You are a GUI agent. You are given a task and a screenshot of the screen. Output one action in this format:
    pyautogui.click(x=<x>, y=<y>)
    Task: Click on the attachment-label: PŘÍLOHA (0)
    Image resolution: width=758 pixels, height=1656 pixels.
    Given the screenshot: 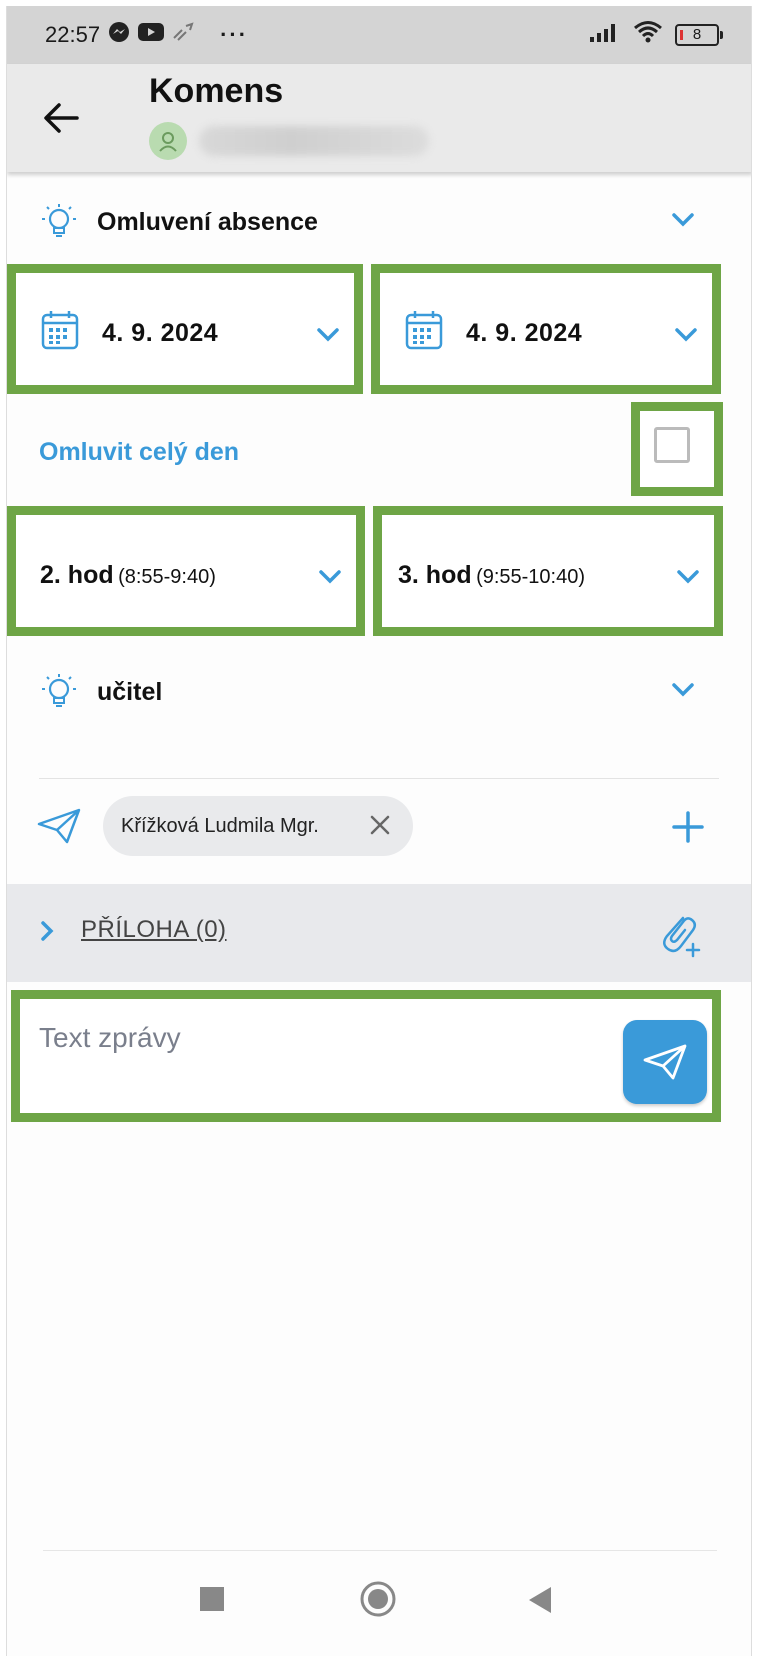 What is the action you would take?
    pyautogui.click(x=154, y=930)
    